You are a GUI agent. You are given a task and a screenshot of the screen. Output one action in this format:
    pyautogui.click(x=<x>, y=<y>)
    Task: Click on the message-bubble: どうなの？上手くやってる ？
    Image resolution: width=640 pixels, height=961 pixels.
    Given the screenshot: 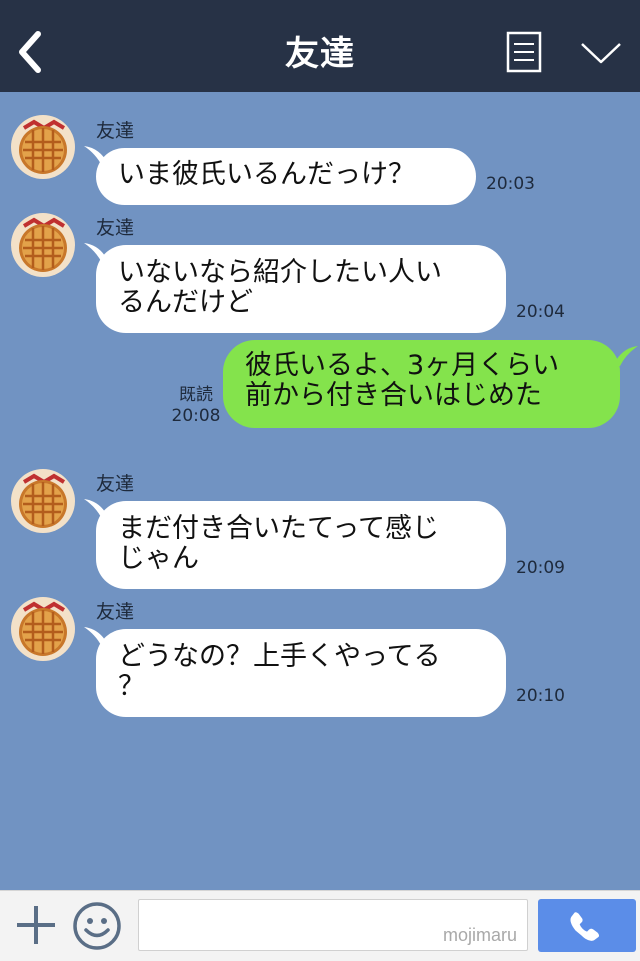 What is the action you would take?
    pyautogui.click(x=301, y=673)
    